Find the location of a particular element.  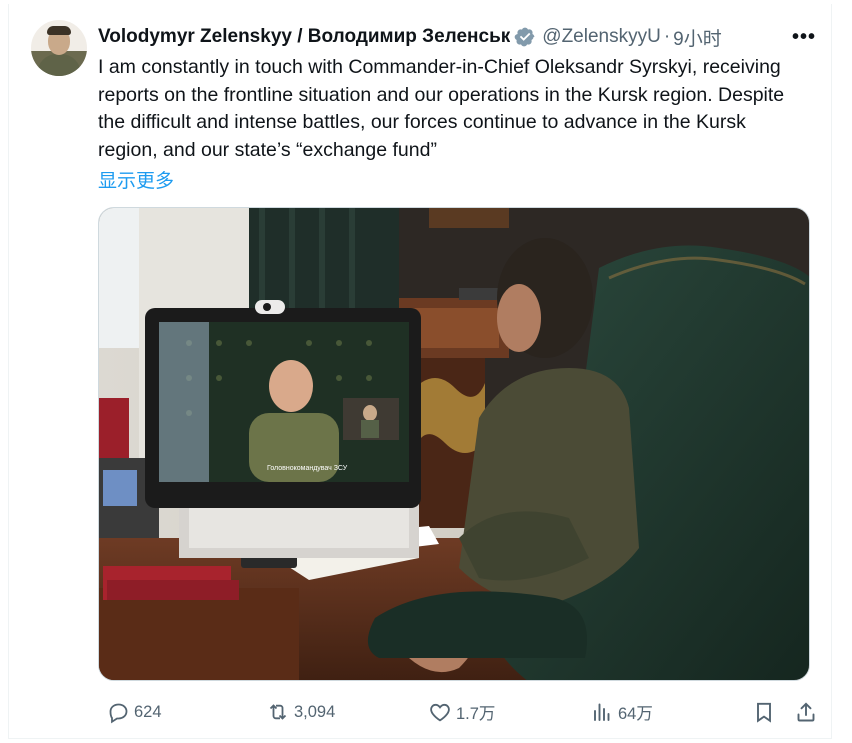

views-button: 64万 is located at coordinates (621, 712).